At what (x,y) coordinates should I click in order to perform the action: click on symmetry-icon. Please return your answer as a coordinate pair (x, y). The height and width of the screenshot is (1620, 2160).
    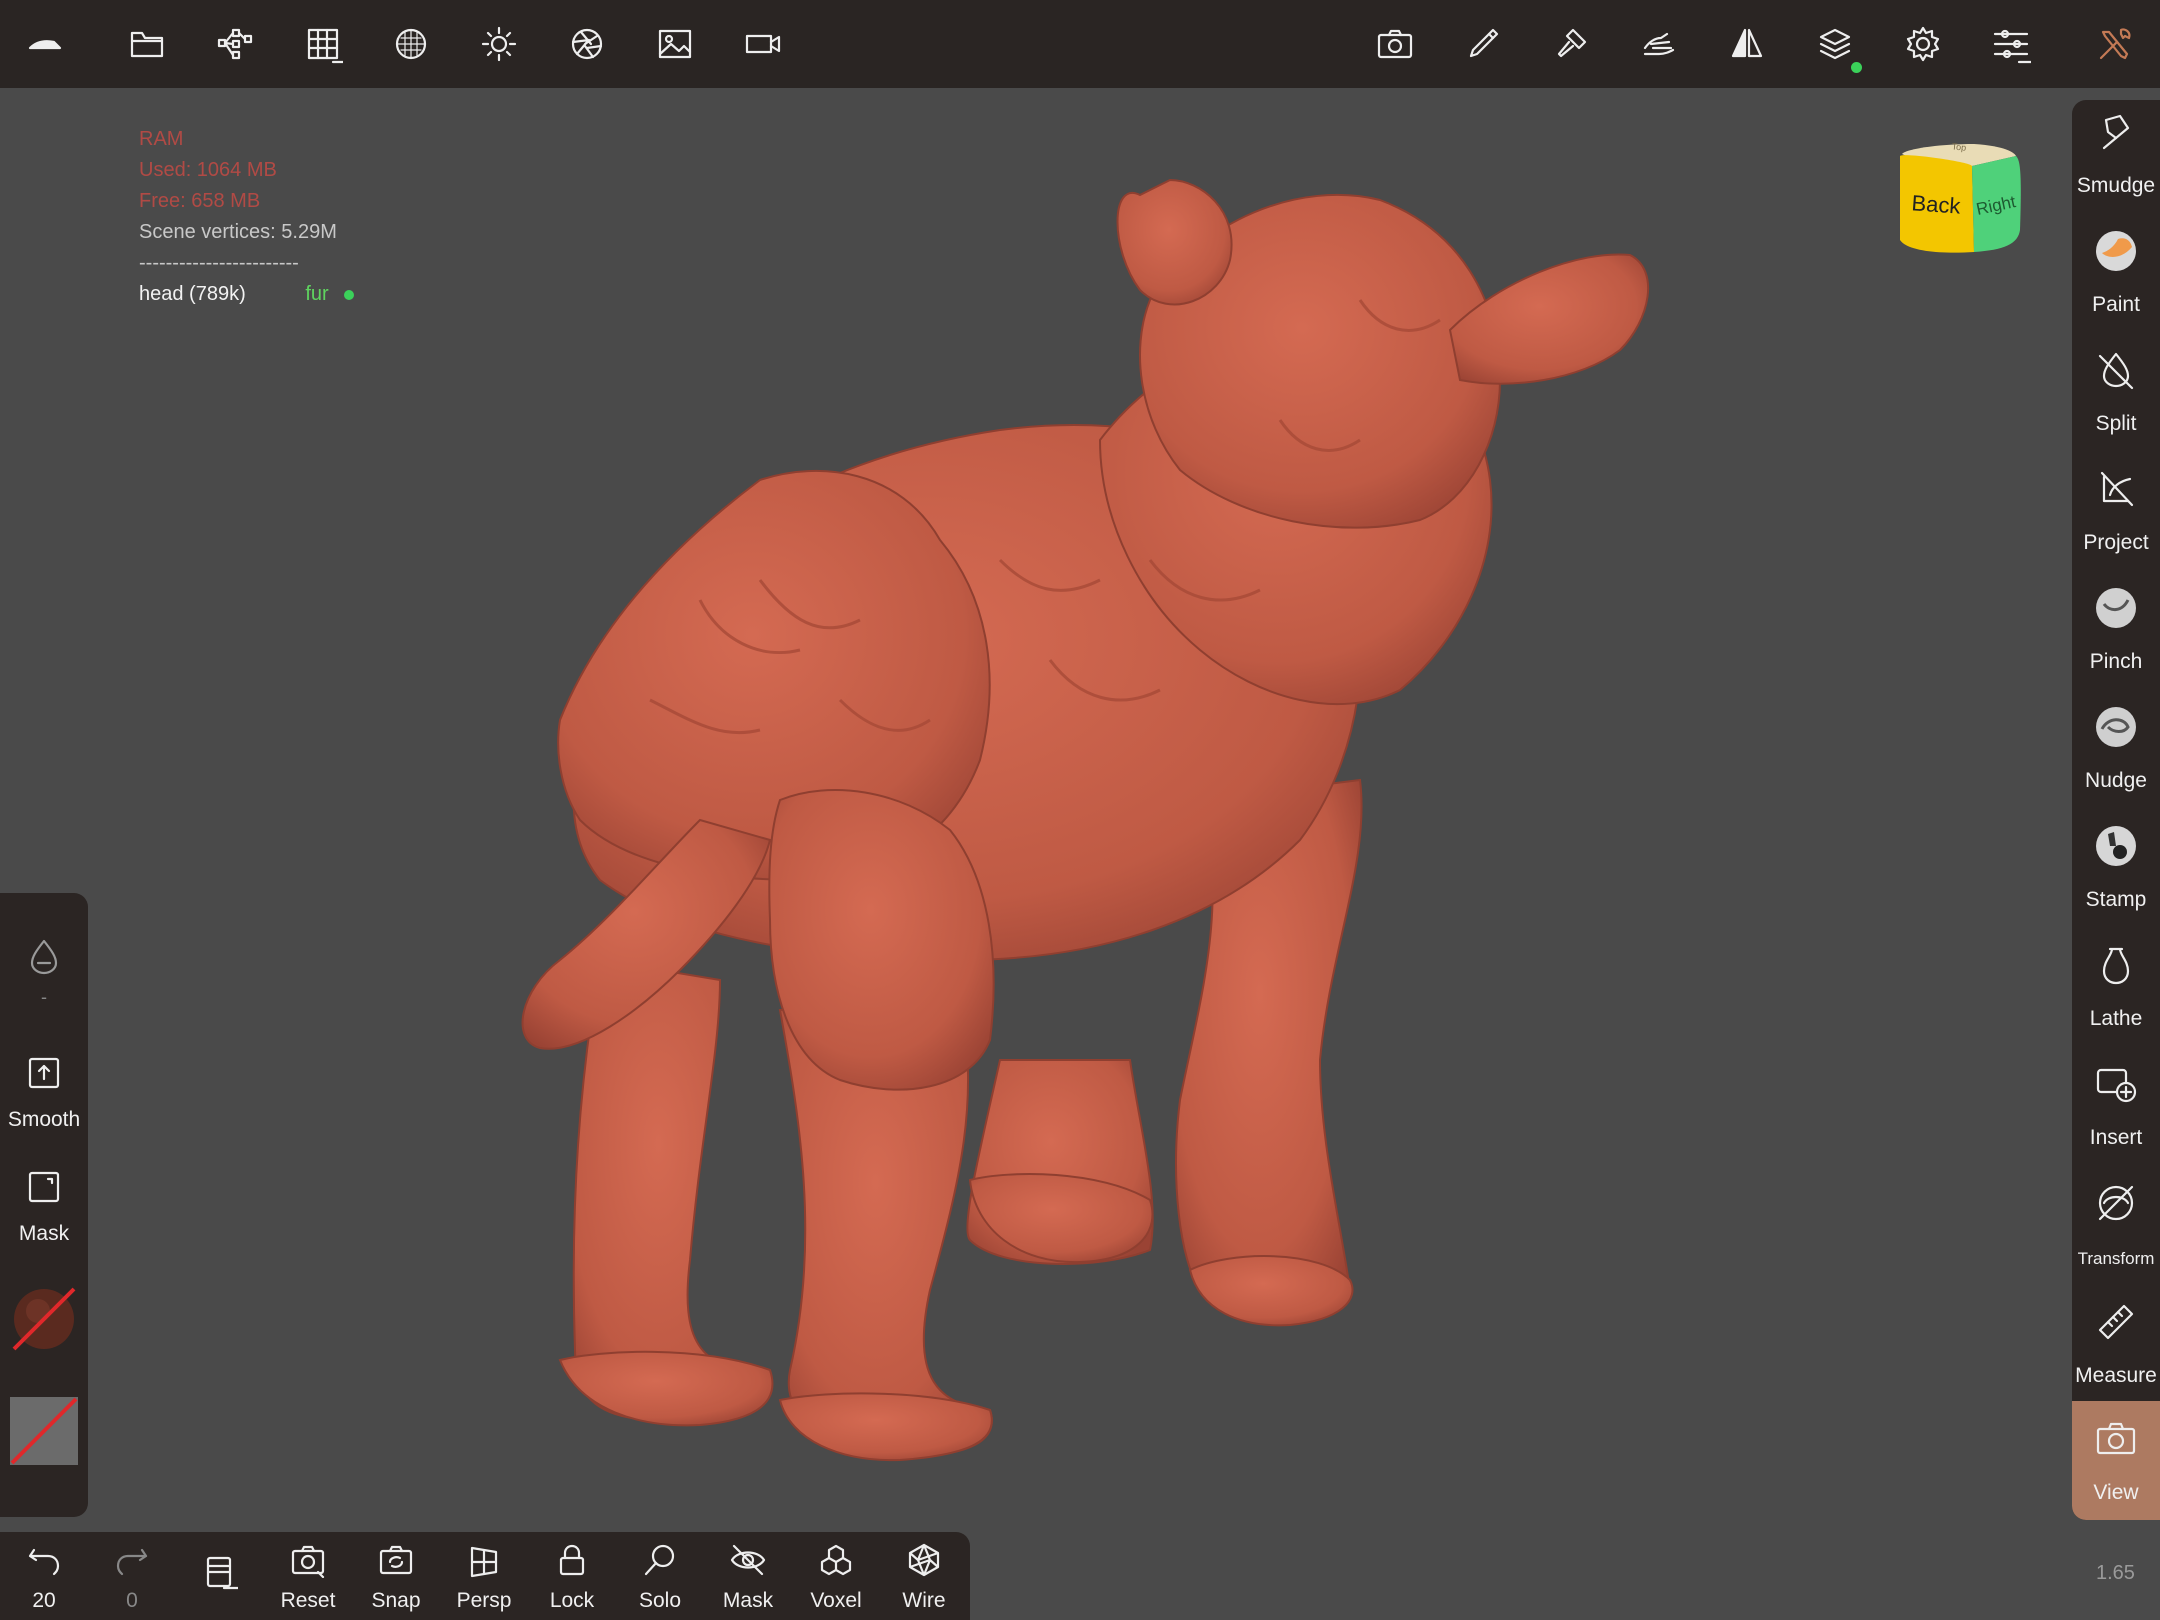
    Looking at the image, I should click on (1747, 44).